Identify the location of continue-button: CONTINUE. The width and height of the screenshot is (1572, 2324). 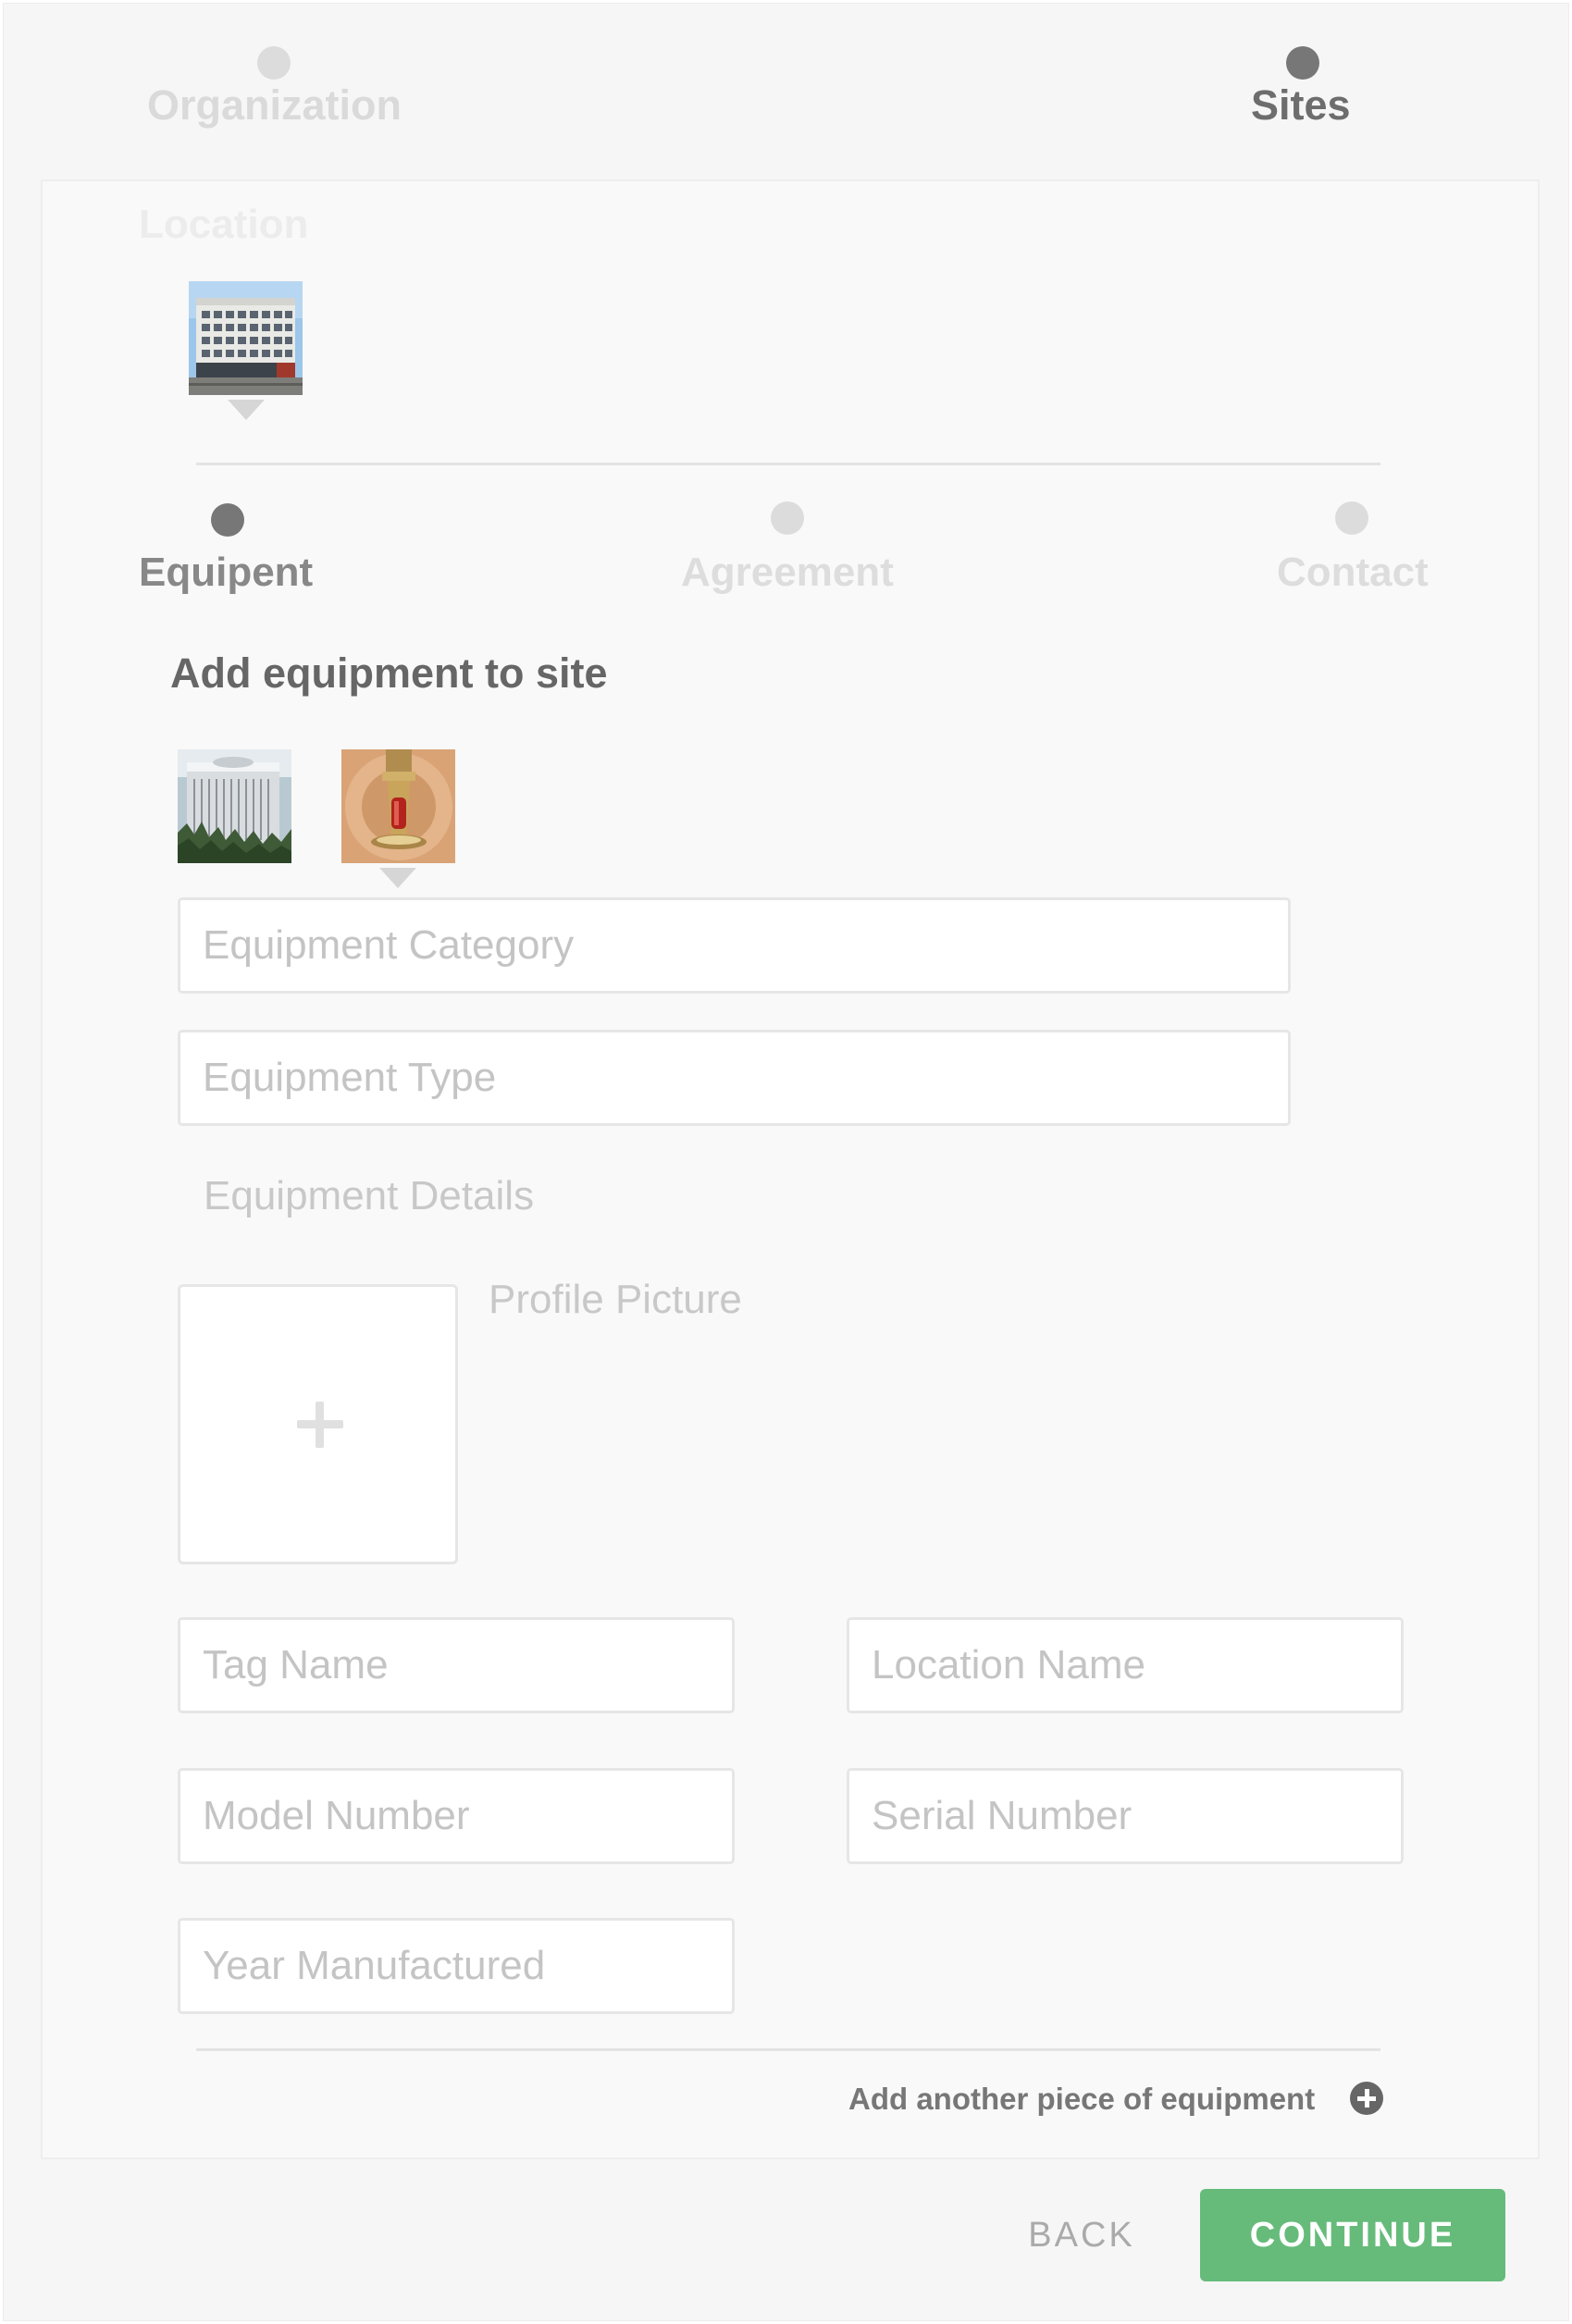
(1352, 2235).